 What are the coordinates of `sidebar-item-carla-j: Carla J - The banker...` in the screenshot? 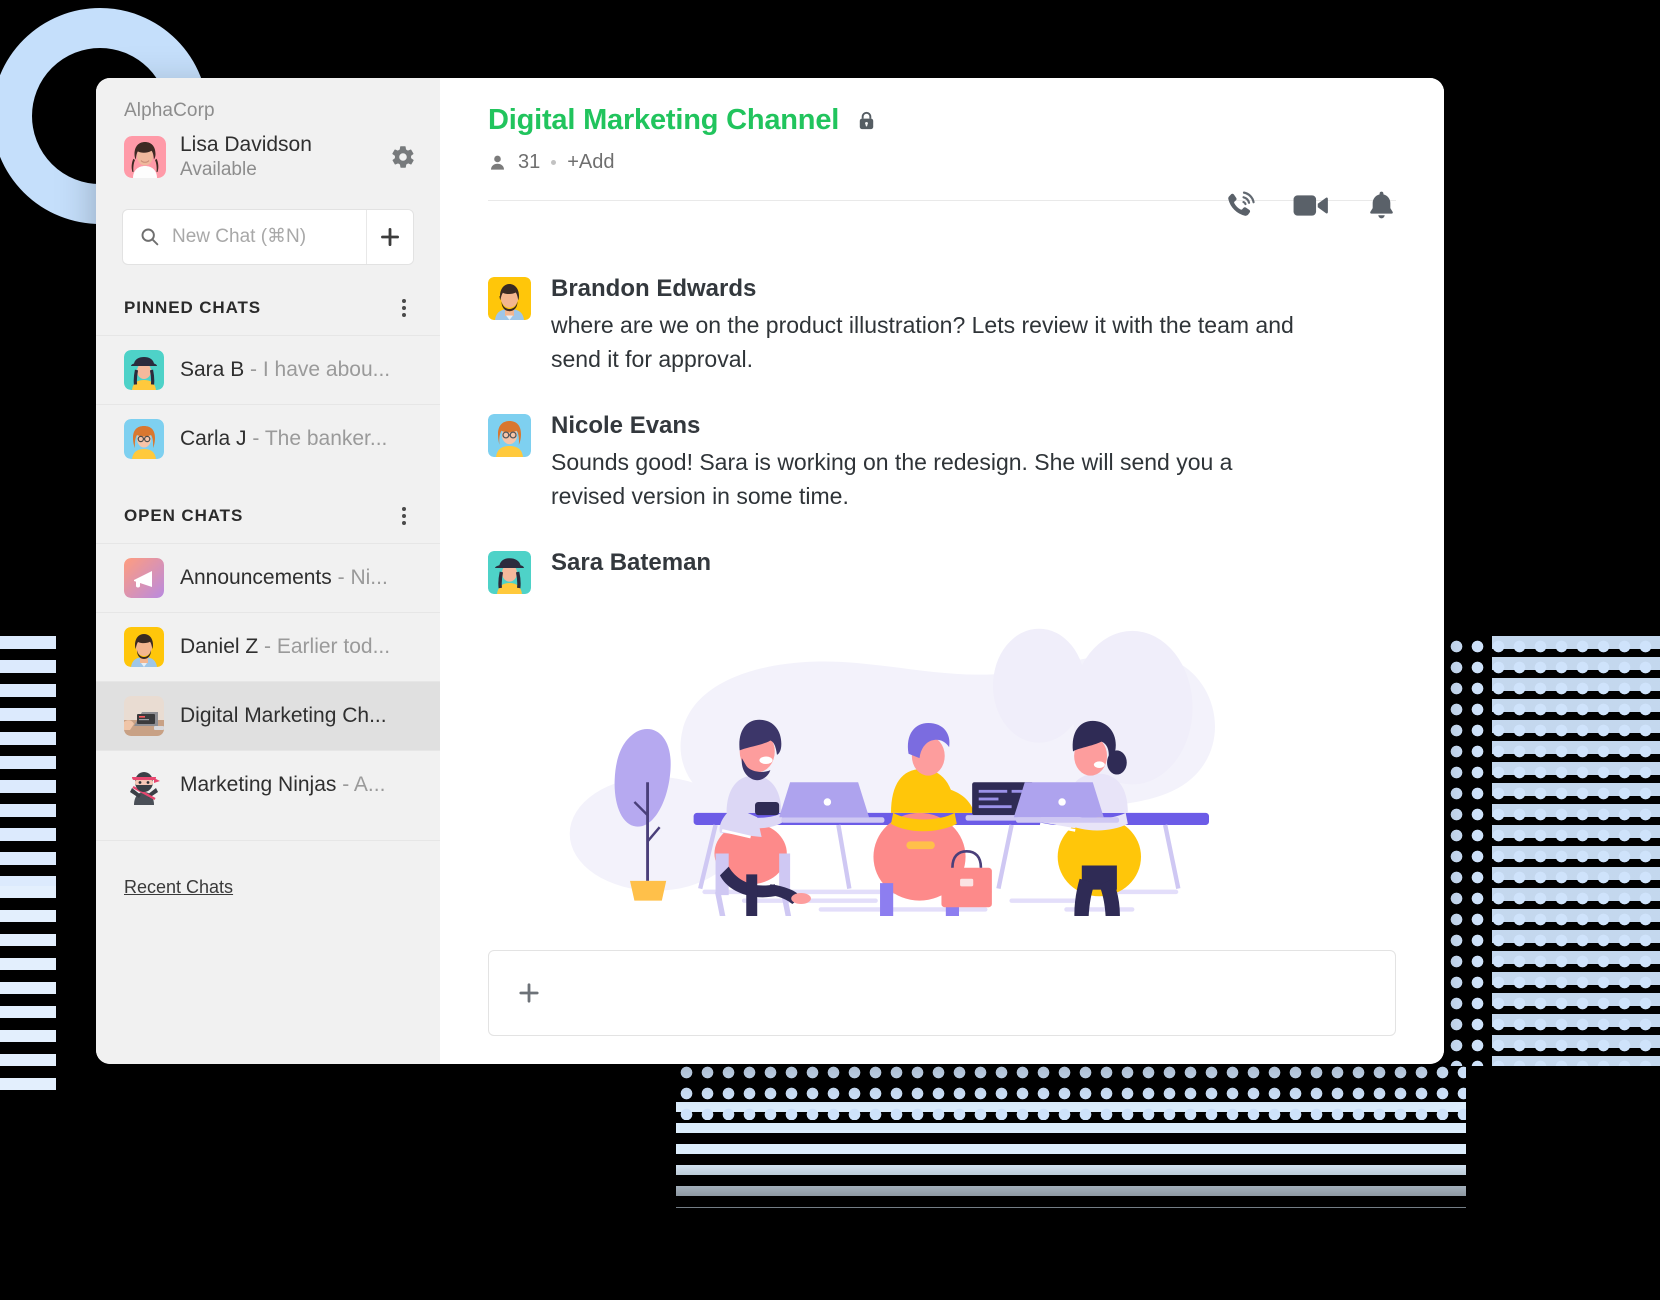 It's located at (268, 438).